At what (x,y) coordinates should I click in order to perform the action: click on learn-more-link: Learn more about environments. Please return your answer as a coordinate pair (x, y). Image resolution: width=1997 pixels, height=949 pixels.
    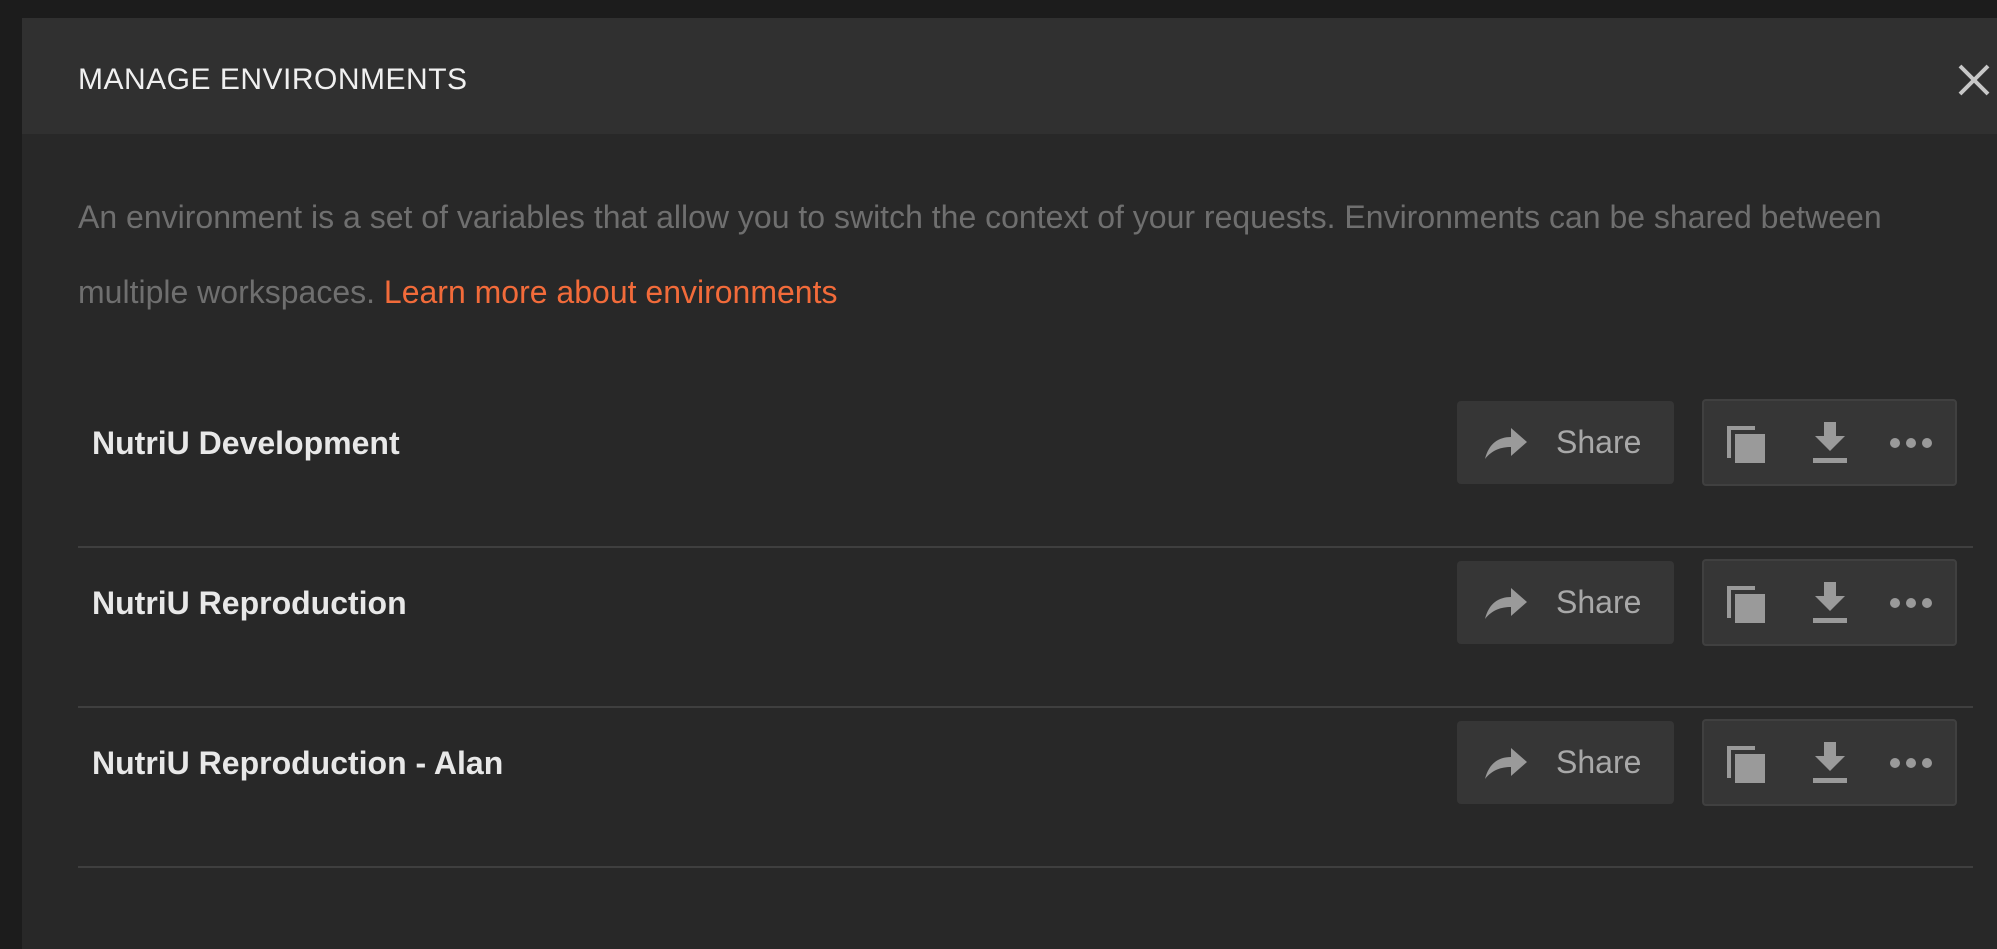
    Looking at the image, I should click on (611, 292).